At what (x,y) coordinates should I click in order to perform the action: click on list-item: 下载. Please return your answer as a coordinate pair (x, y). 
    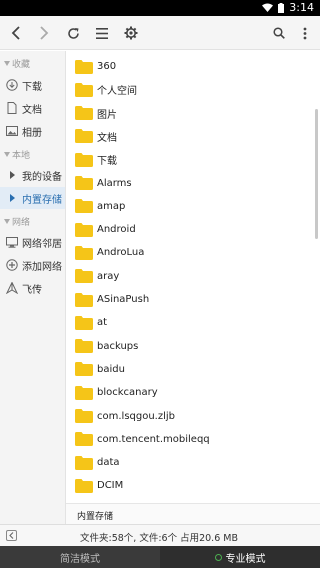
    Looking at the image, I should click on (191, 159).